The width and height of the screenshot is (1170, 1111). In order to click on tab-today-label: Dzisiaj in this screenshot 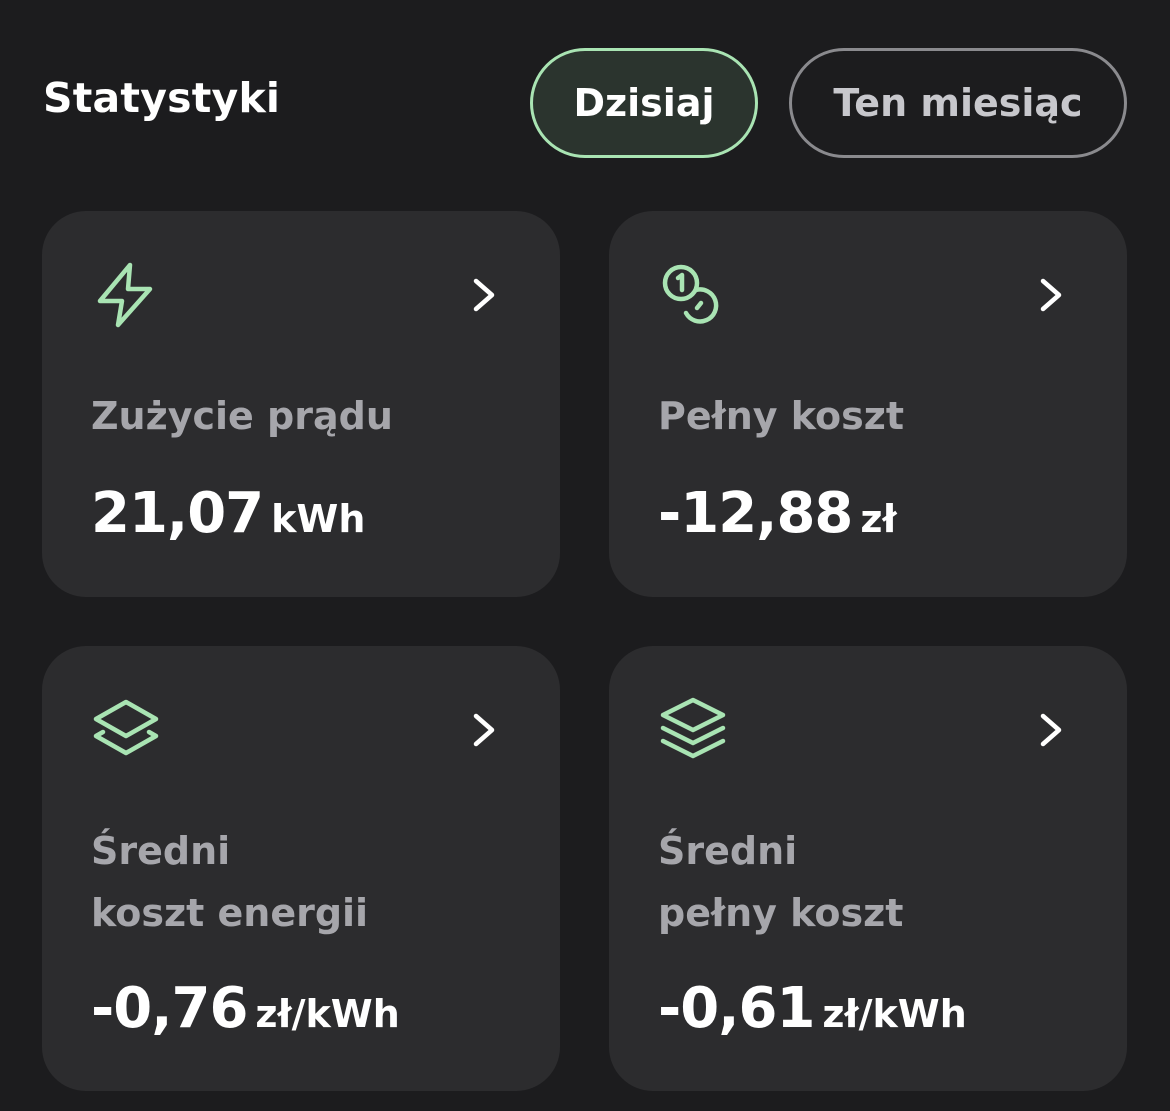, I will do `click(644, 103)`.